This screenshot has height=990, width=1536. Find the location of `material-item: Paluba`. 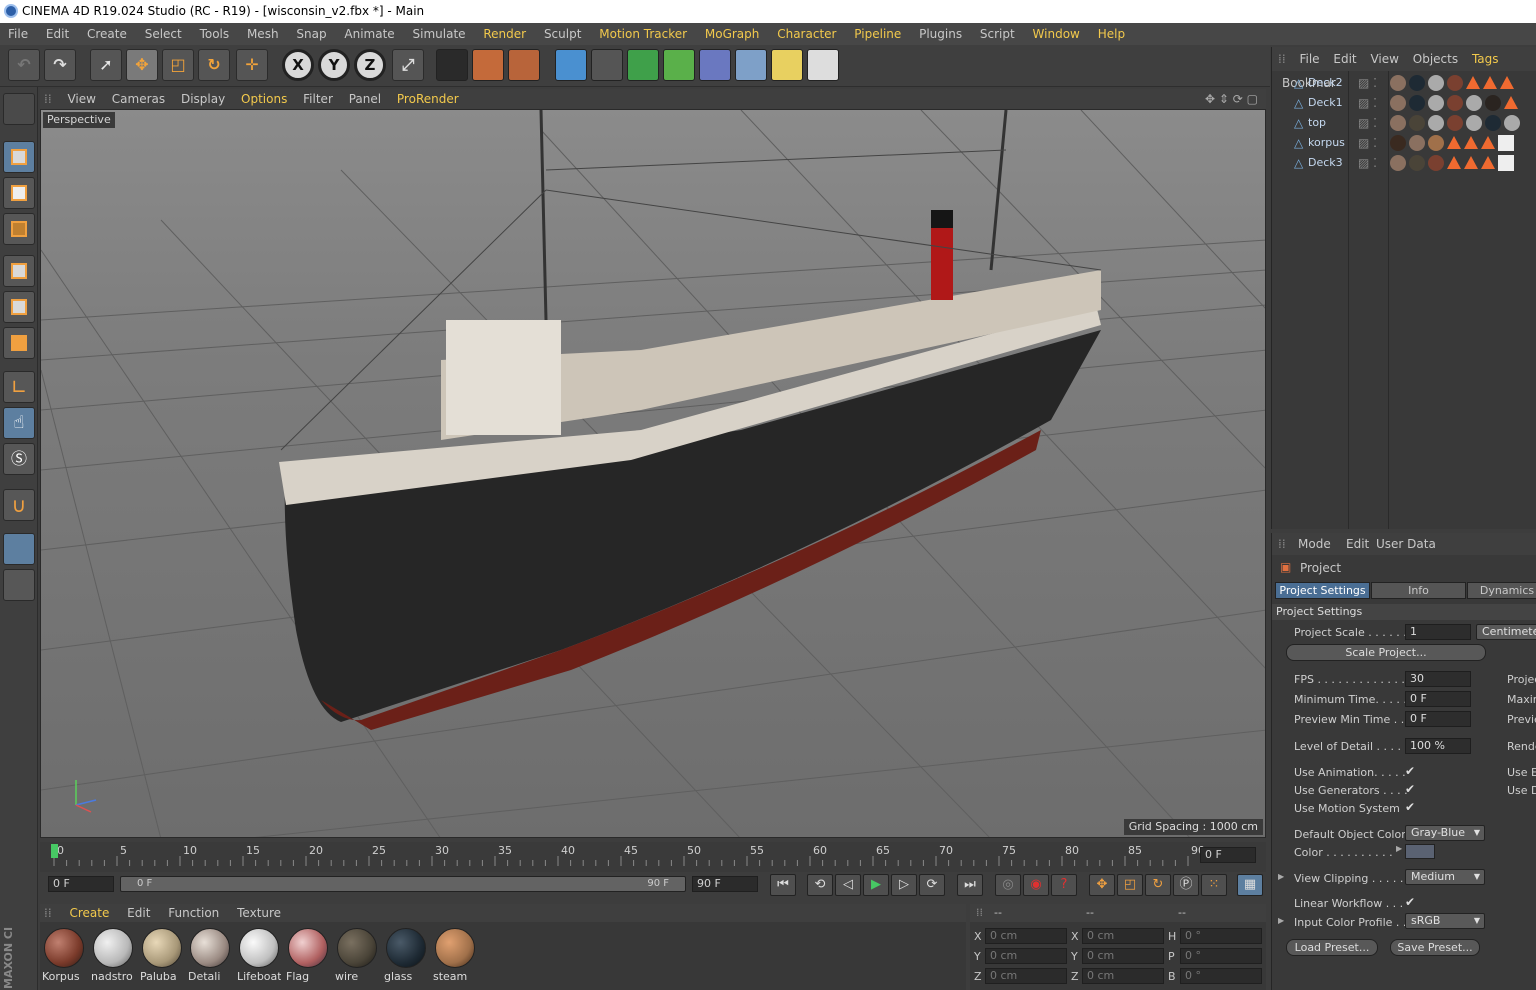

material-item: Paluba is located at coordinates (162, 957).